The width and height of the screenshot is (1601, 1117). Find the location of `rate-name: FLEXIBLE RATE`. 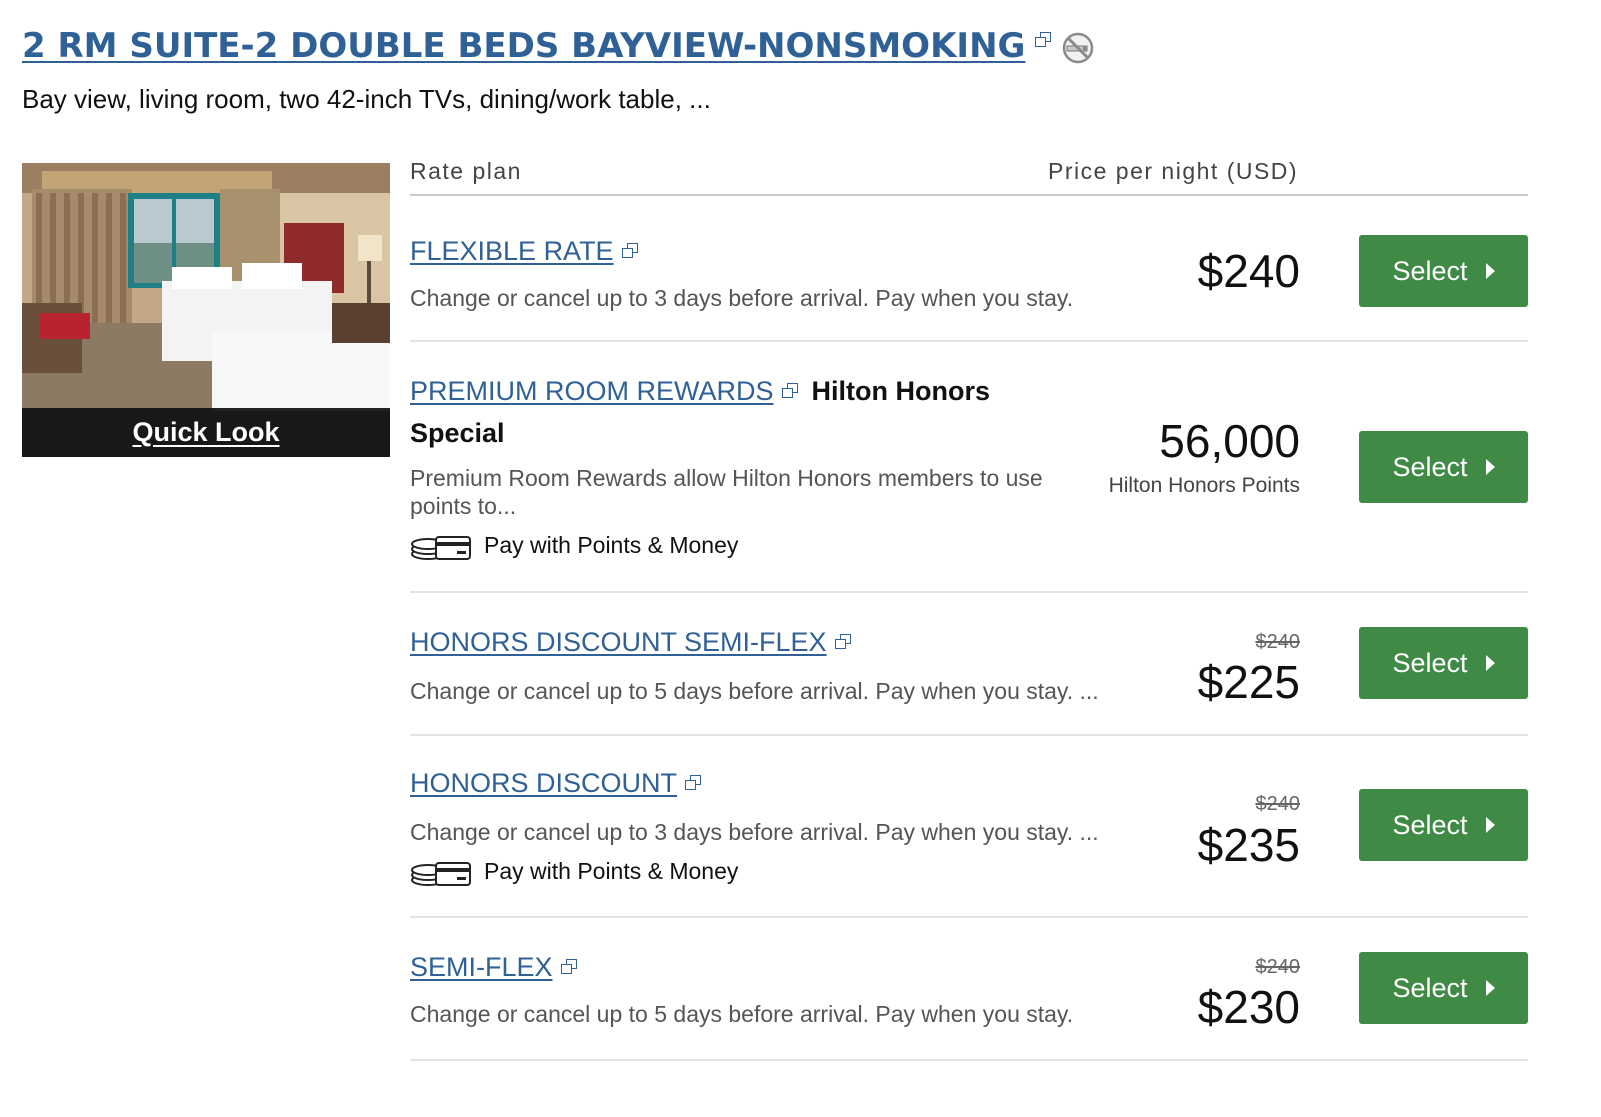

rate-name: FLEXIBLE RATE is located at coordinates (524, 251).